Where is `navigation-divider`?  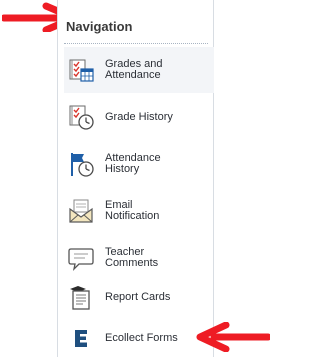
navigation-divider is located at coordinates (136, 43).